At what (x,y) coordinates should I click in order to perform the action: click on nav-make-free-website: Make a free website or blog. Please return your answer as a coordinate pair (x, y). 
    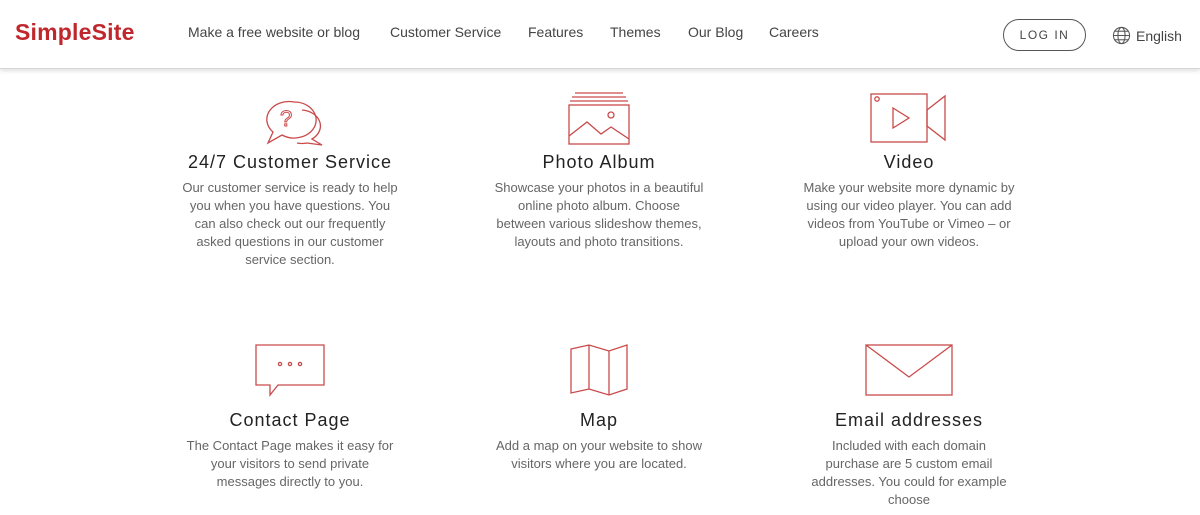
    Looking at the image, I should click on (274, 32).